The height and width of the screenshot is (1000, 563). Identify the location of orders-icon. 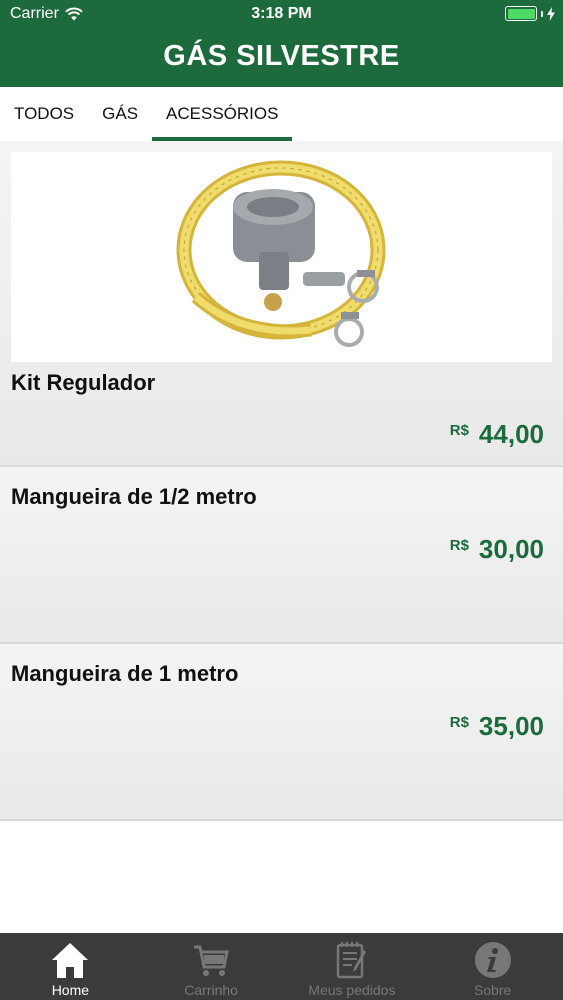
(352, 960).